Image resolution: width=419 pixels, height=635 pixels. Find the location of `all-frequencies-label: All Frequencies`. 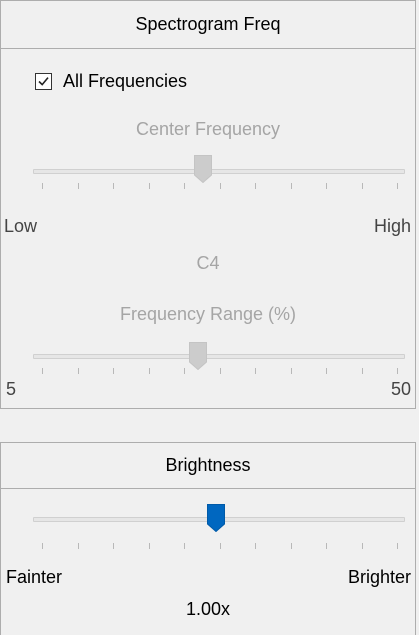

all-frequencies-label: All Frequencies is located at coordinates (125, 81).